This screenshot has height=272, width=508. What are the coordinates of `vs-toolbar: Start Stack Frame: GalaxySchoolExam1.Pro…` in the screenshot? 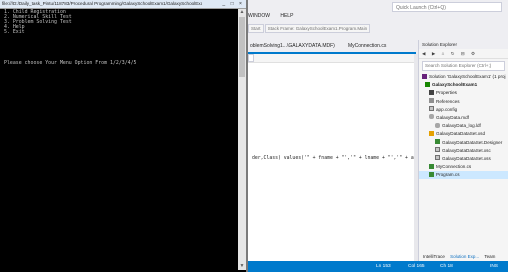 It's located at (332, 28).